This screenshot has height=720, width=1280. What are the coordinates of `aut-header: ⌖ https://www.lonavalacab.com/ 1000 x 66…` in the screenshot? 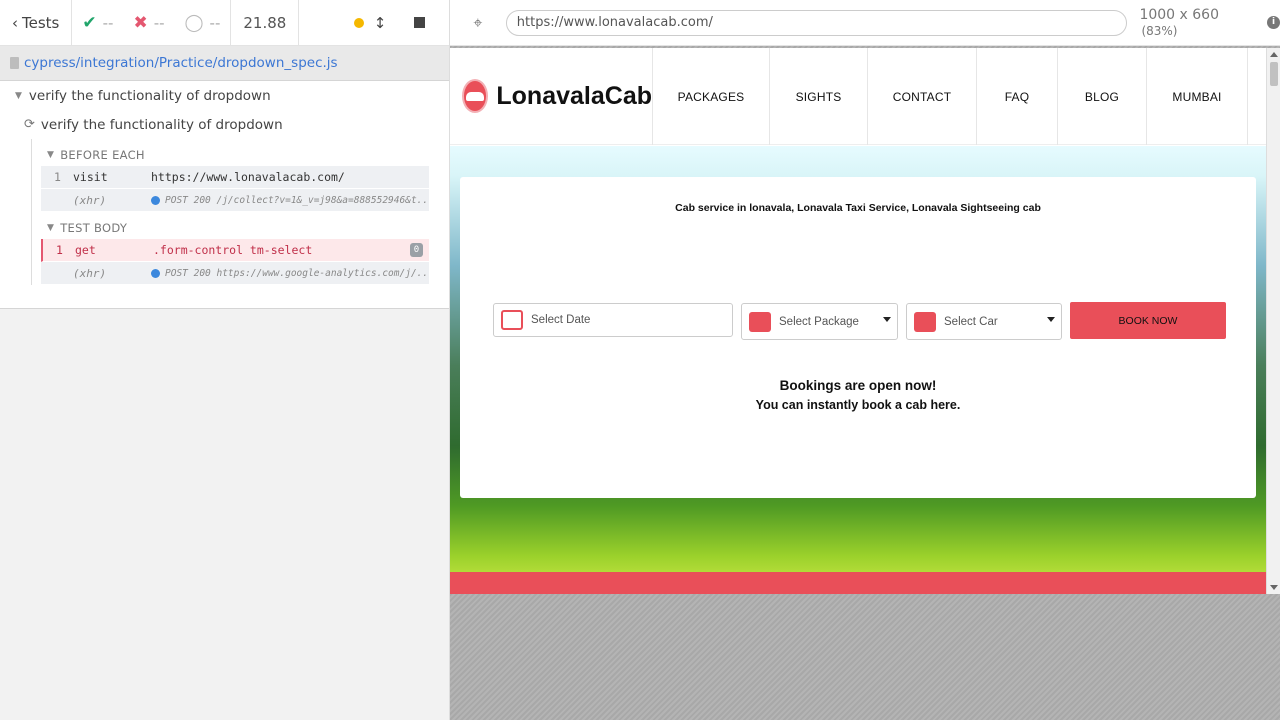 It's located at (865, 23).